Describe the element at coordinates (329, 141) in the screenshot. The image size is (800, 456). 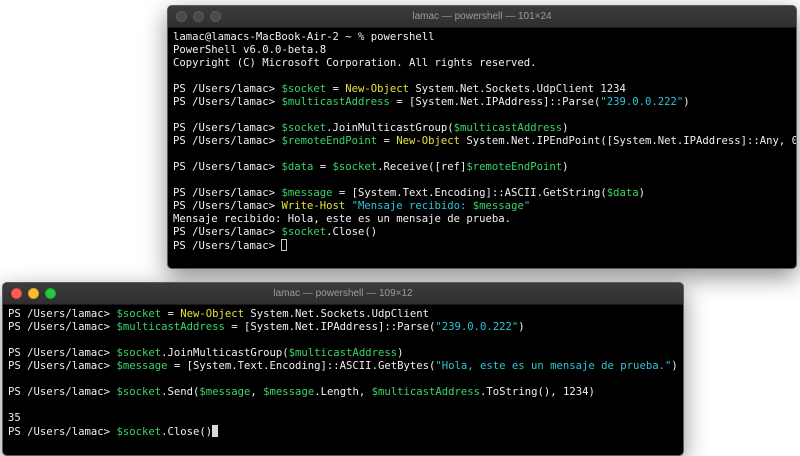
I see `variable-token: $remoteEndPoint` at that location.